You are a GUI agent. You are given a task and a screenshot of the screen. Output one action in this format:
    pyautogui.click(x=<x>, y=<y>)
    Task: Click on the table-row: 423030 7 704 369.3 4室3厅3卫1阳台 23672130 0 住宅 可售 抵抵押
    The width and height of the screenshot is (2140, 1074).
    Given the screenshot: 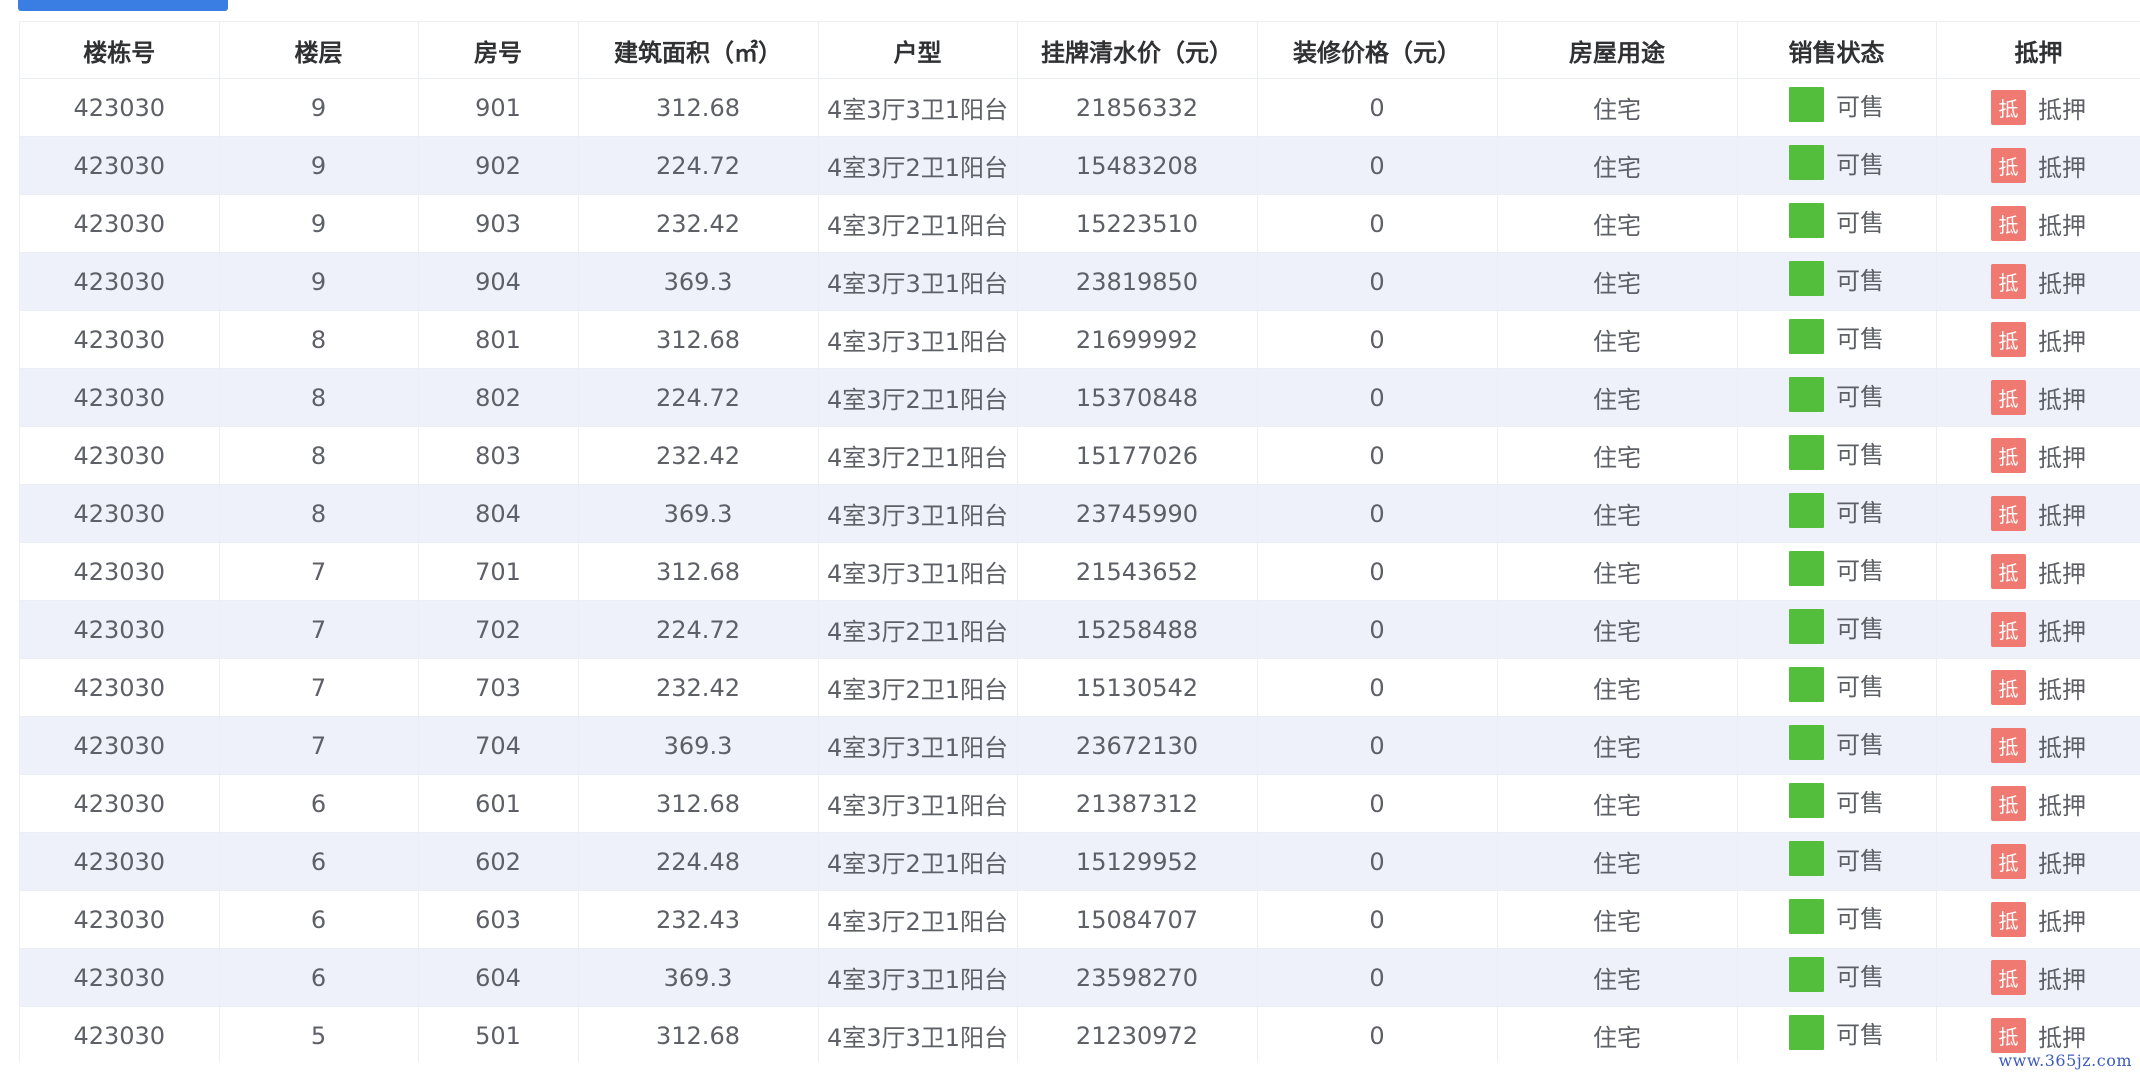 What is the action you would take?
    pyautogui.click(x=1080, y=745)
    